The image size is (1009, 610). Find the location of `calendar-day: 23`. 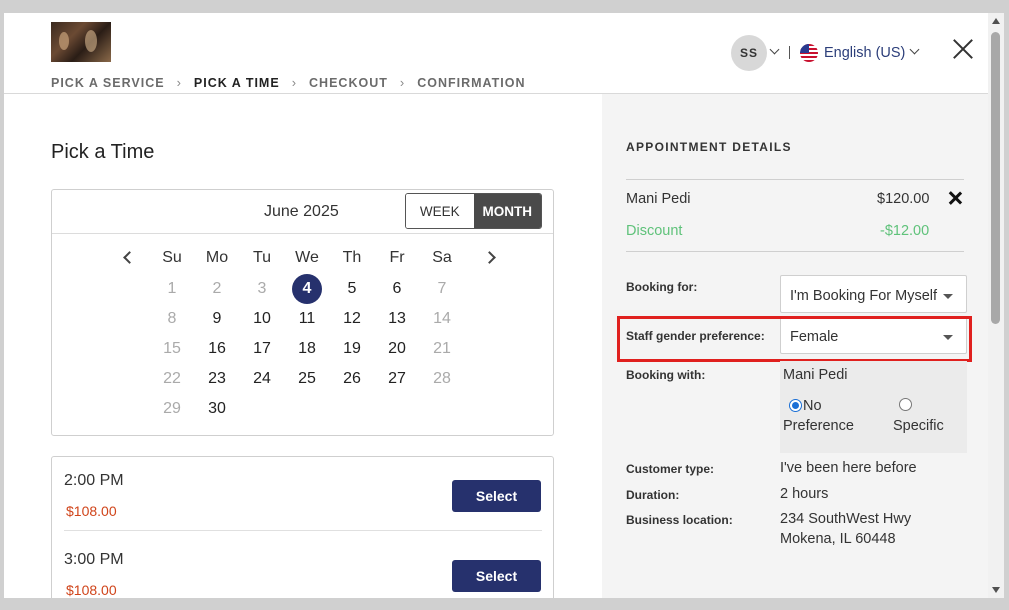

calendar-day: 23 is located at coordinates (217, 379).